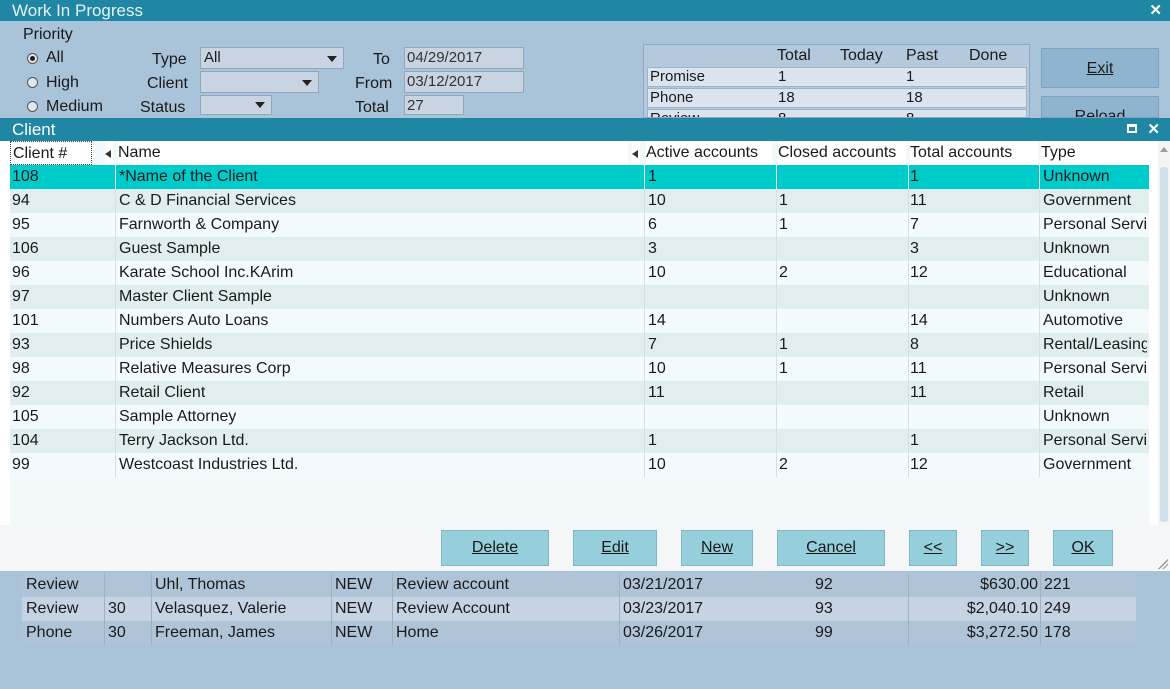  Describe the element at coordinates (372, 107) in the screenshot. I see `total-label: Total` at that location.